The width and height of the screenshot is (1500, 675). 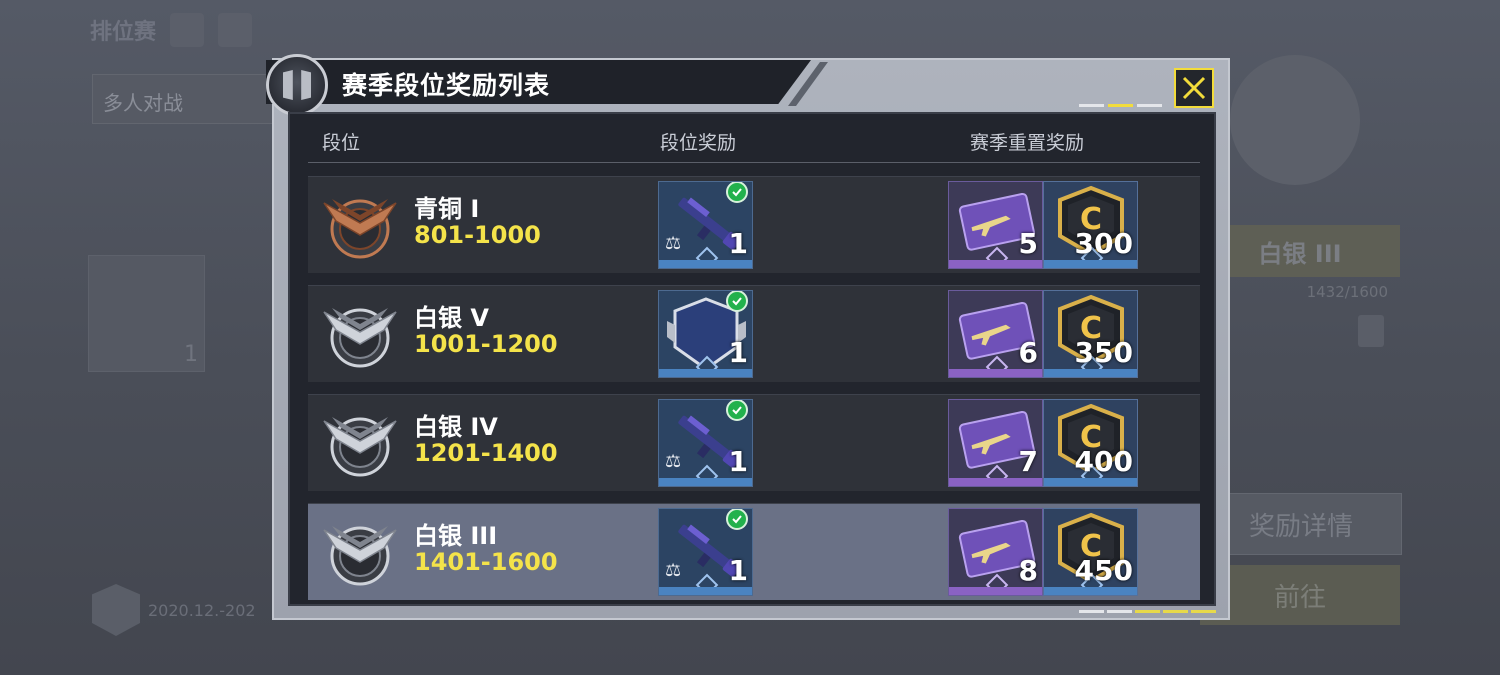 What do you see at coordinates (202, 610) in the screenshot?
I see `bg-season-text: 2020.12.-202` at bounding box center [202, 610].